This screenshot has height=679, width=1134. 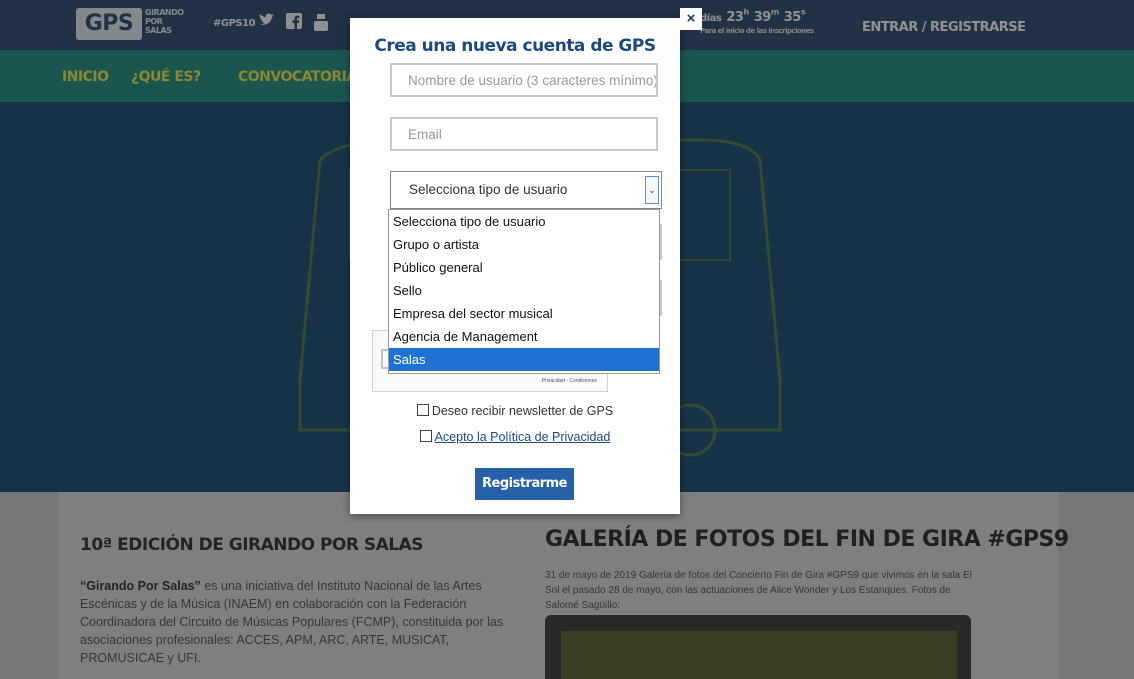 I want to click on register-button: Registrarme, so click(x=524, y=484).